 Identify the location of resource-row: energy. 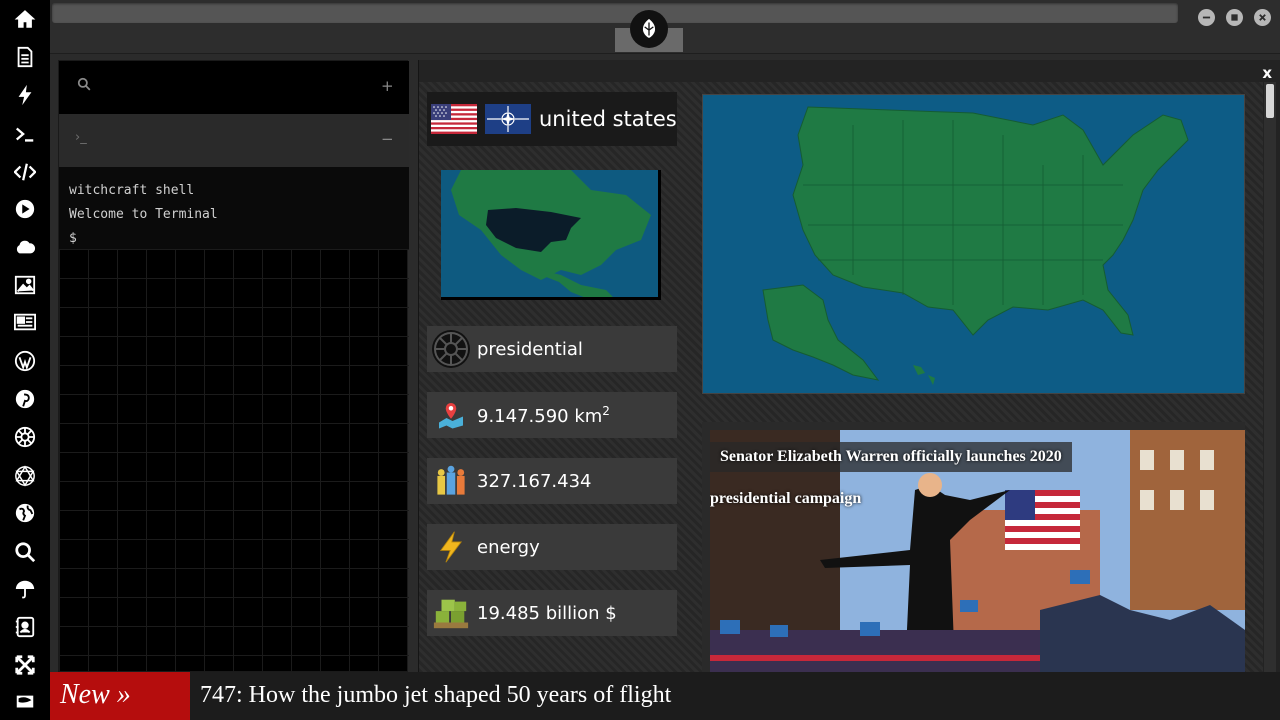
(552, 547).